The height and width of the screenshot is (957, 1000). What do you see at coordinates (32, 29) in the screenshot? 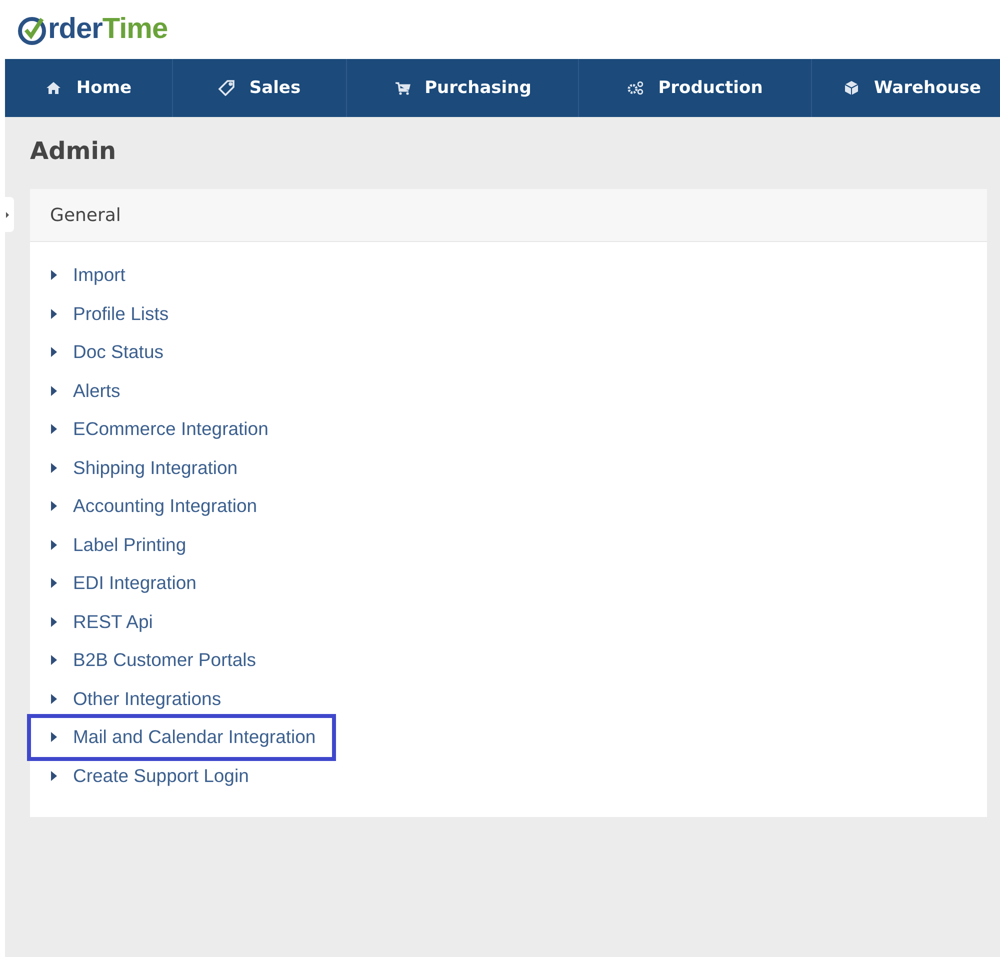
I see `clock-check-icon` at bounding box center [32, 29].